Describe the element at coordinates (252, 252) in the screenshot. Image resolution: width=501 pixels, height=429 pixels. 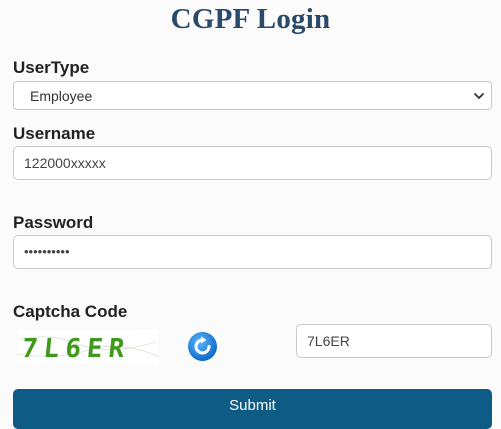
I see `password-input: ••••••••••` at that location.